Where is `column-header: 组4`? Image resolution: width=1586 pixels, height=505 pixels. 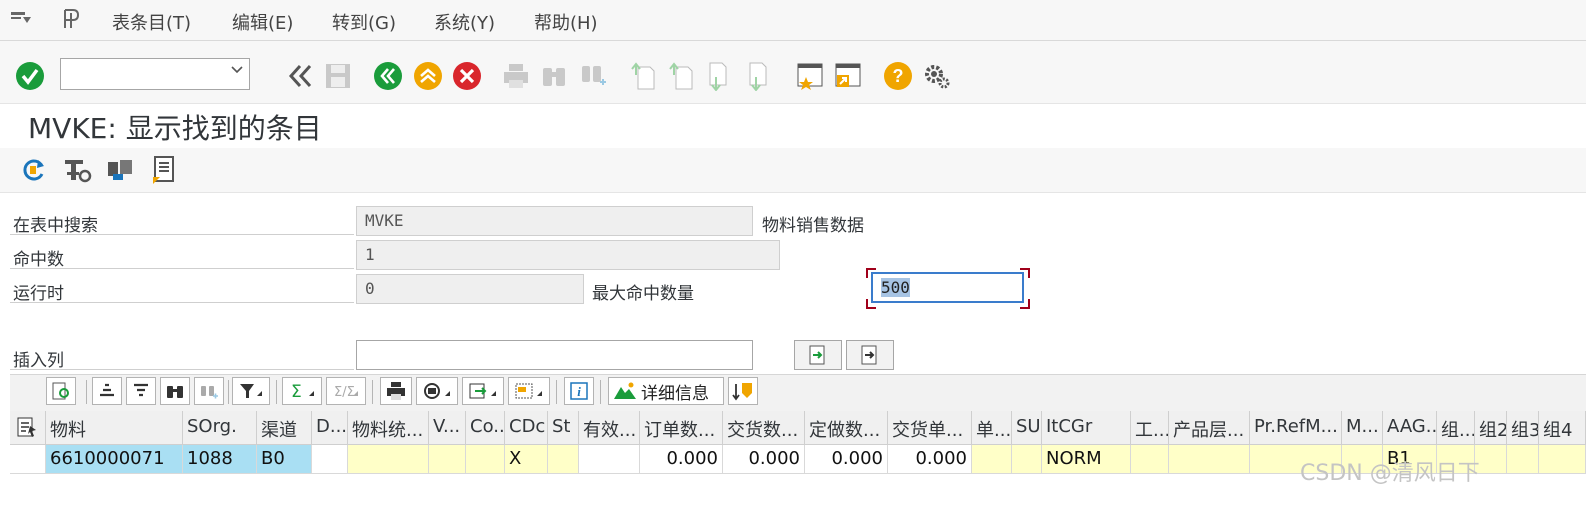
column-header: 组4 is located at coordinates (1562, 428).